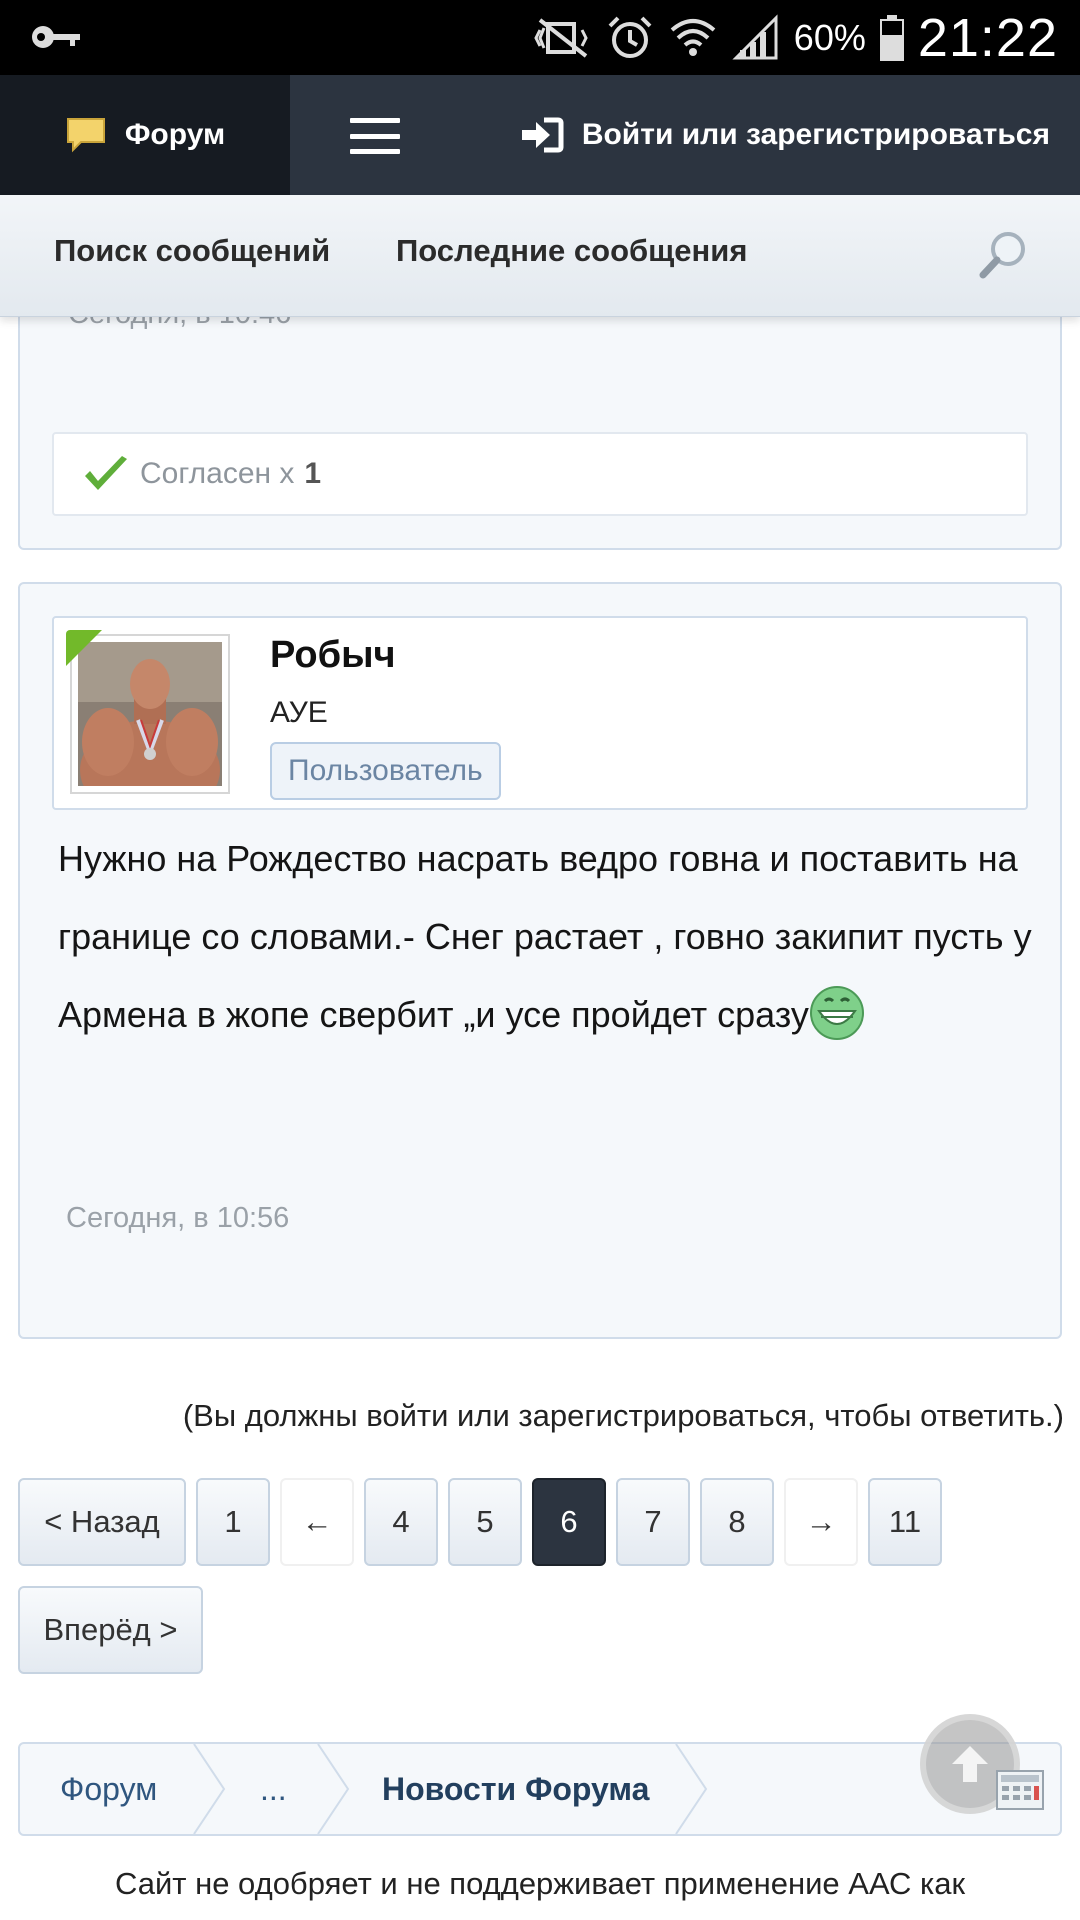 Image resolution: width=1080 pixels, height=1920 pixels. What do you see at coordinates (192, 251) in the screenshot?
I see `search-posts-link: Поиск сообщений` at bounding box center [192, 251].